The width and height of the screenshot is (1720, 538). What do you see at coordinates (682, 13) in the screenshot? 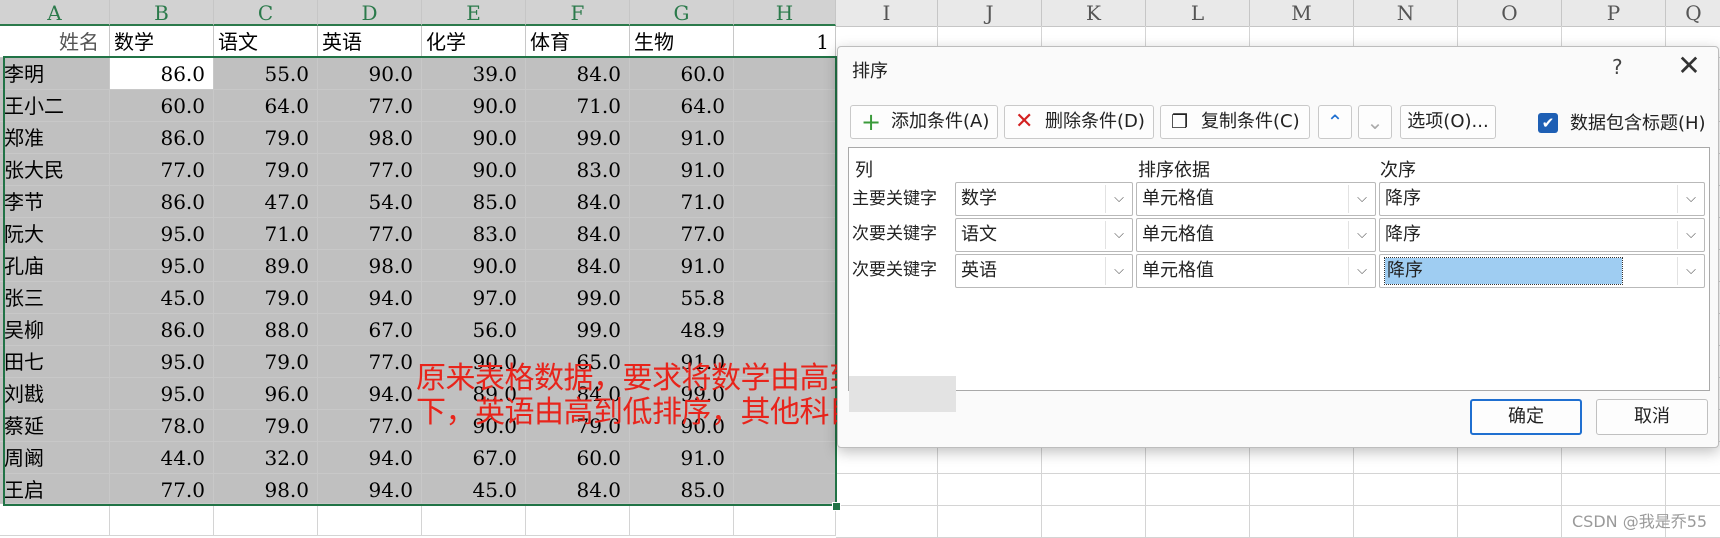
I see `column-header-g: G` at bounding box center [682, 13].